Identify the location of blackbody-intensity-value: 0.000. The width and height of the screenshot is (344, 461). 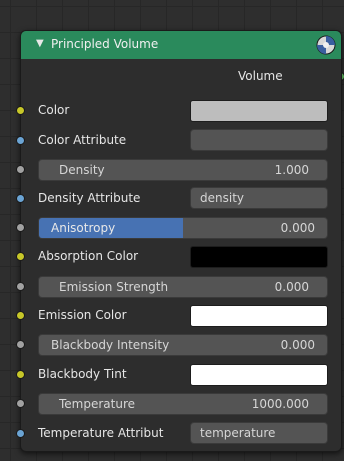
(297, 345).